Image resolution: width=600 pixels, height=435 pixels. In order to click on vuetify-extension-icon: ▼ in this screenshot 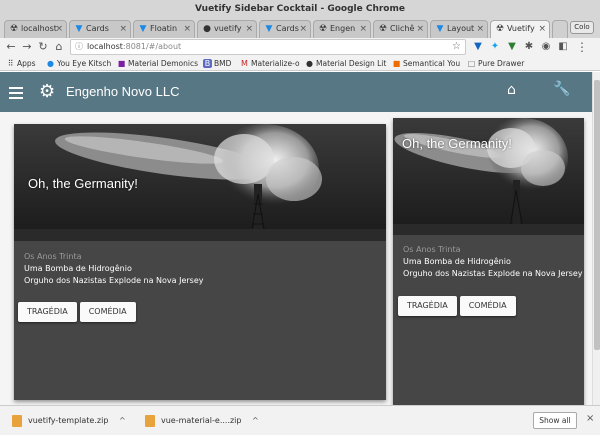, I will do `click(478, 47)`.